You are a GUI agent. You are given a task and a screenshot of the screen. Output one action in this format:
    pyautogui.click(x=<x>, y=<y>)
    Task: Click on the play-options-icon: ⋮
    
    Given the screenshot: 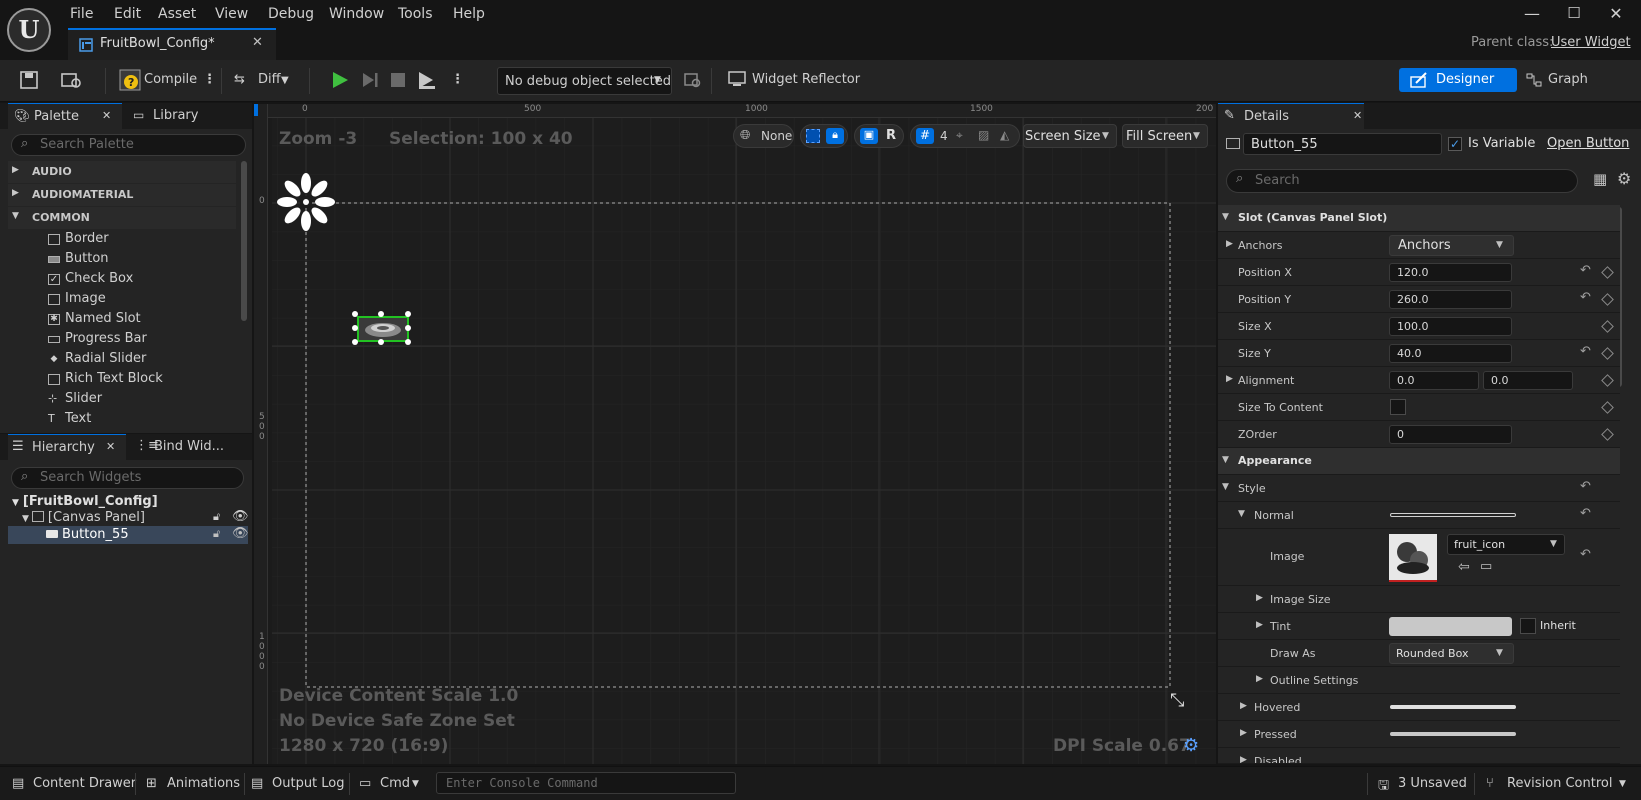 What is the action you would take?
    pyautogui.click(x=457, y=79)
    